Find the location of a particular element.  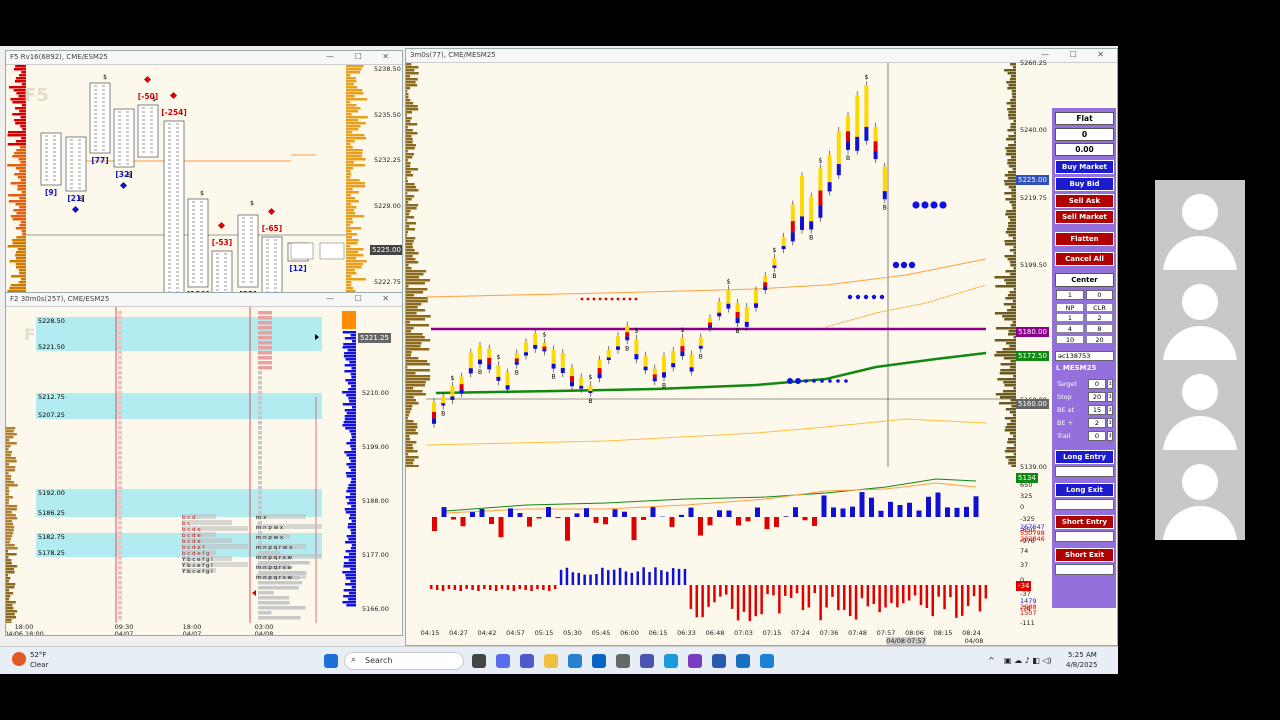

qty-20-button: 20 is located at coordinates (1099, 339).